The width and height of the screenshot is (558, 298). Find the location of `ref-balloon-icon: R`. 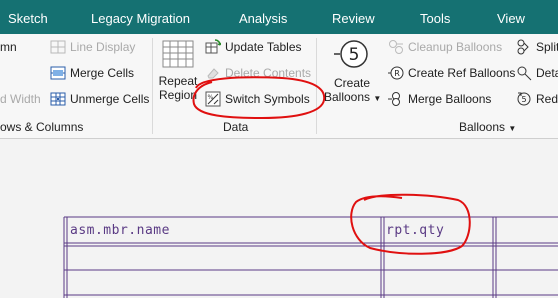

ref-balloon-icon: R is located at coordinates (396, 73).